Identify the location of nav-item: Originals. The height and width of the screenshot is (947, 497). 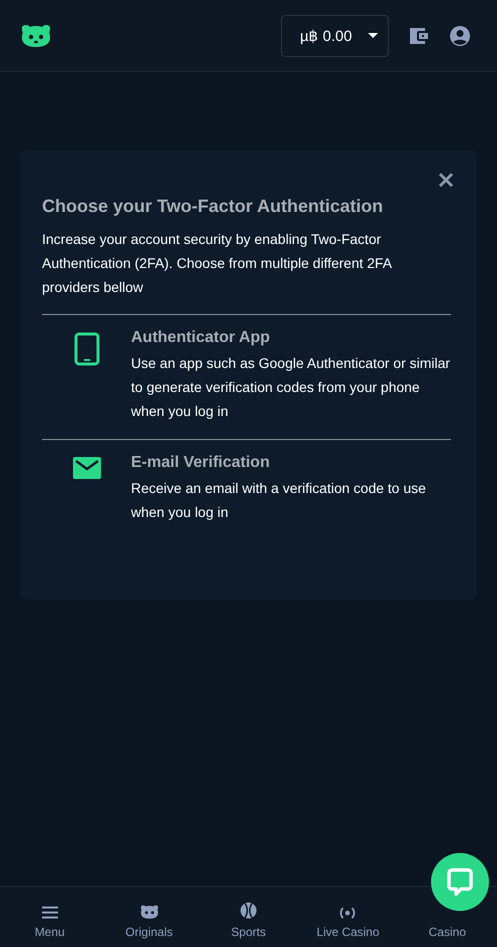
(149, 918).